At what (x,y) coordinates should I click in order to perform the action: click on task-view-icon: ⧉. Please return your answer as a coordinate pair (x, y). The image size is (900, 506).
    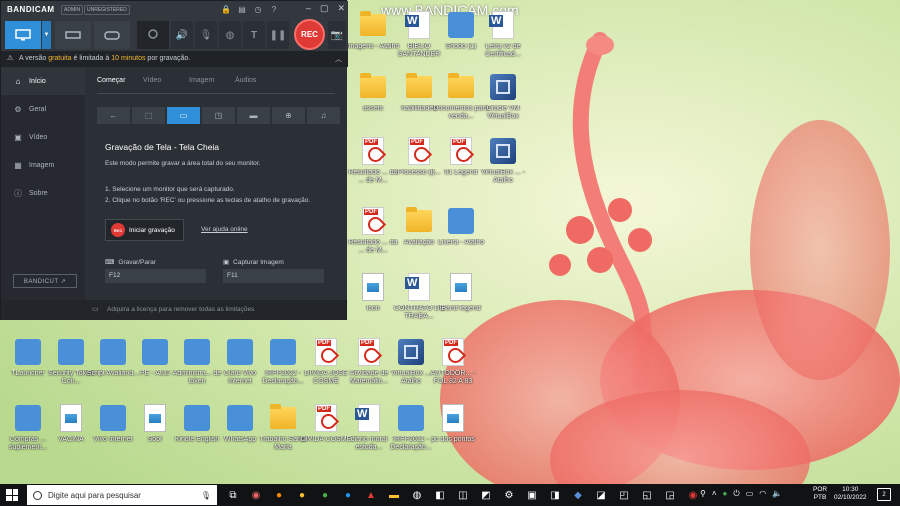
    Looking at the image, I should click on (233, 495).